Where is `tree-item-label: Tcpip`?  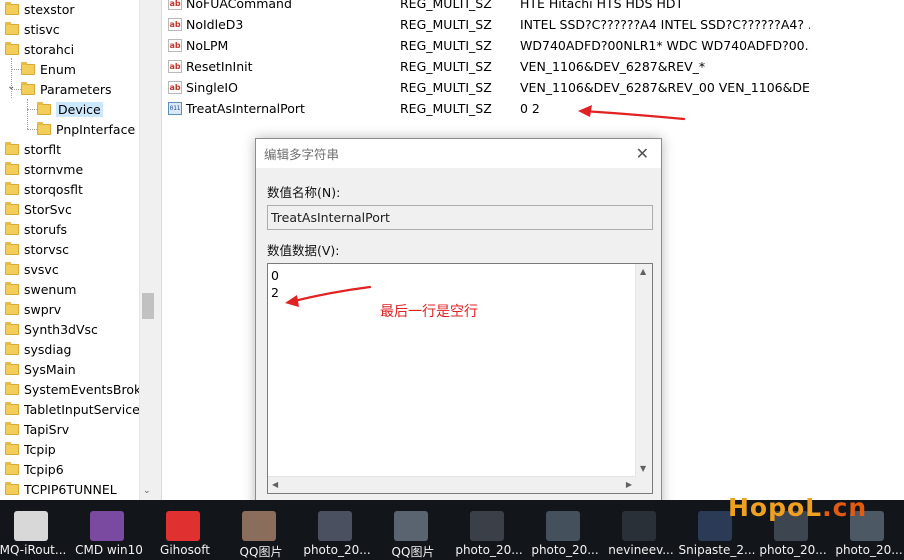 tree-item-label: Tcpip is located at coordinates (40, 449).